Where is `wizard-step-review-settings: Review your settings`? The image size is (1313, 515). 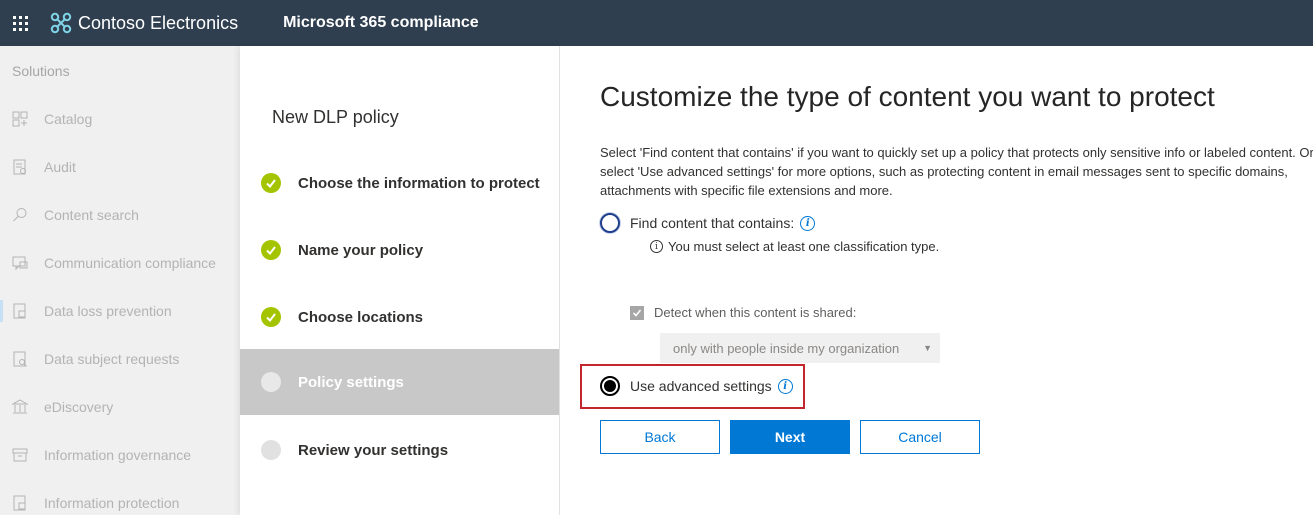
wizard-step-review-settings: Review your settings is located at coordinates (399, 450).